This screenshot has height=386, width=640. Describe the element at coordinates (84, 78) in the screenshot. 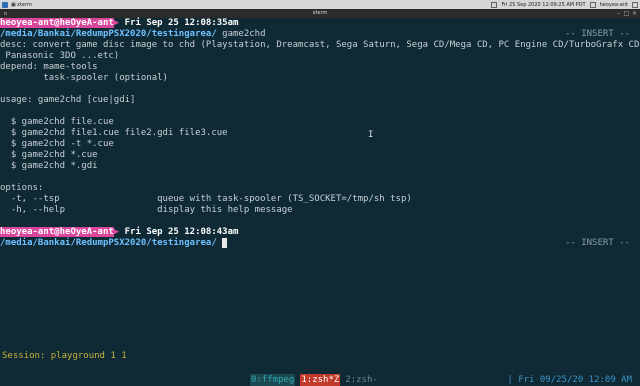

I see `output-line: task-spooler (optional)` at that location.